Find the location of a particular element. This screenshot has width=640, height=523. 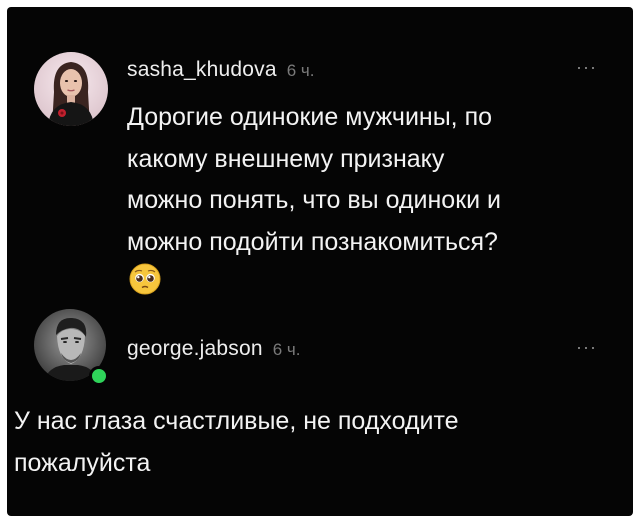

comment-header: sasha_khudova 6 ч. is located at coordinates (220, 70).